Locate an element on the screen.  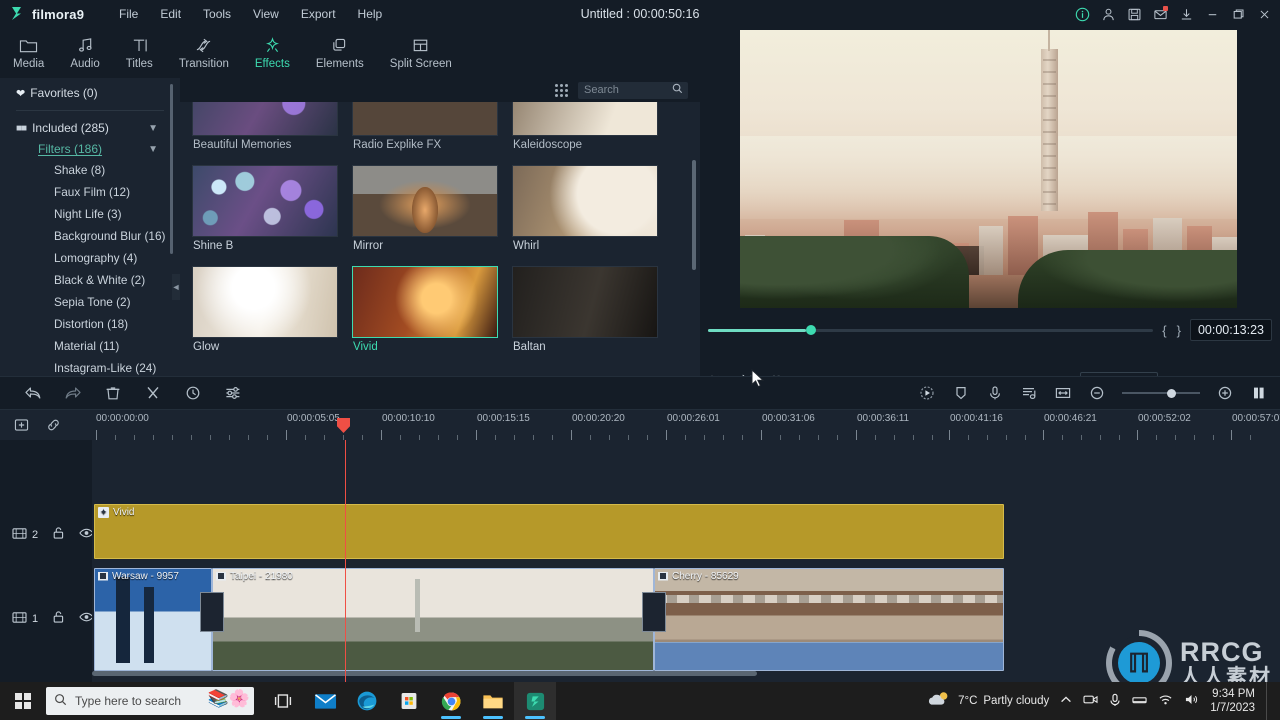
render-preview-button is located at coordinates (927, 393).